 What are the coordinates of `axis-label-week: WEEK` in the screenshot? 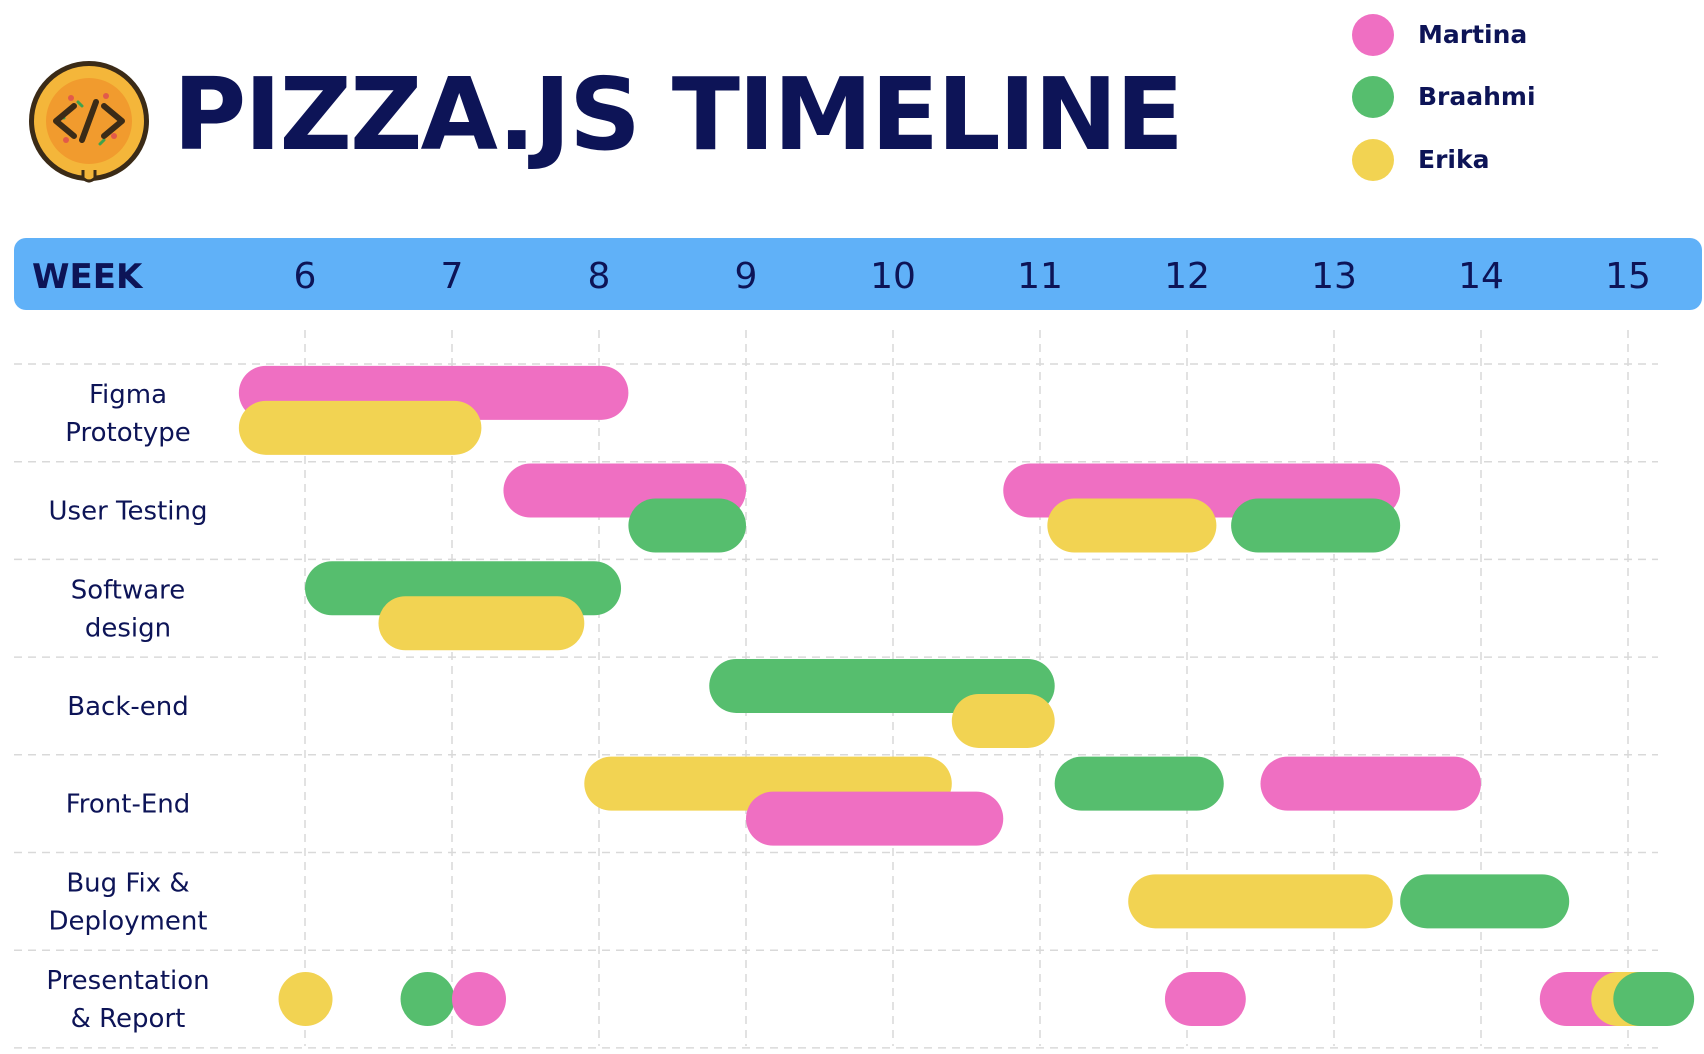 It's located at (88, 277).